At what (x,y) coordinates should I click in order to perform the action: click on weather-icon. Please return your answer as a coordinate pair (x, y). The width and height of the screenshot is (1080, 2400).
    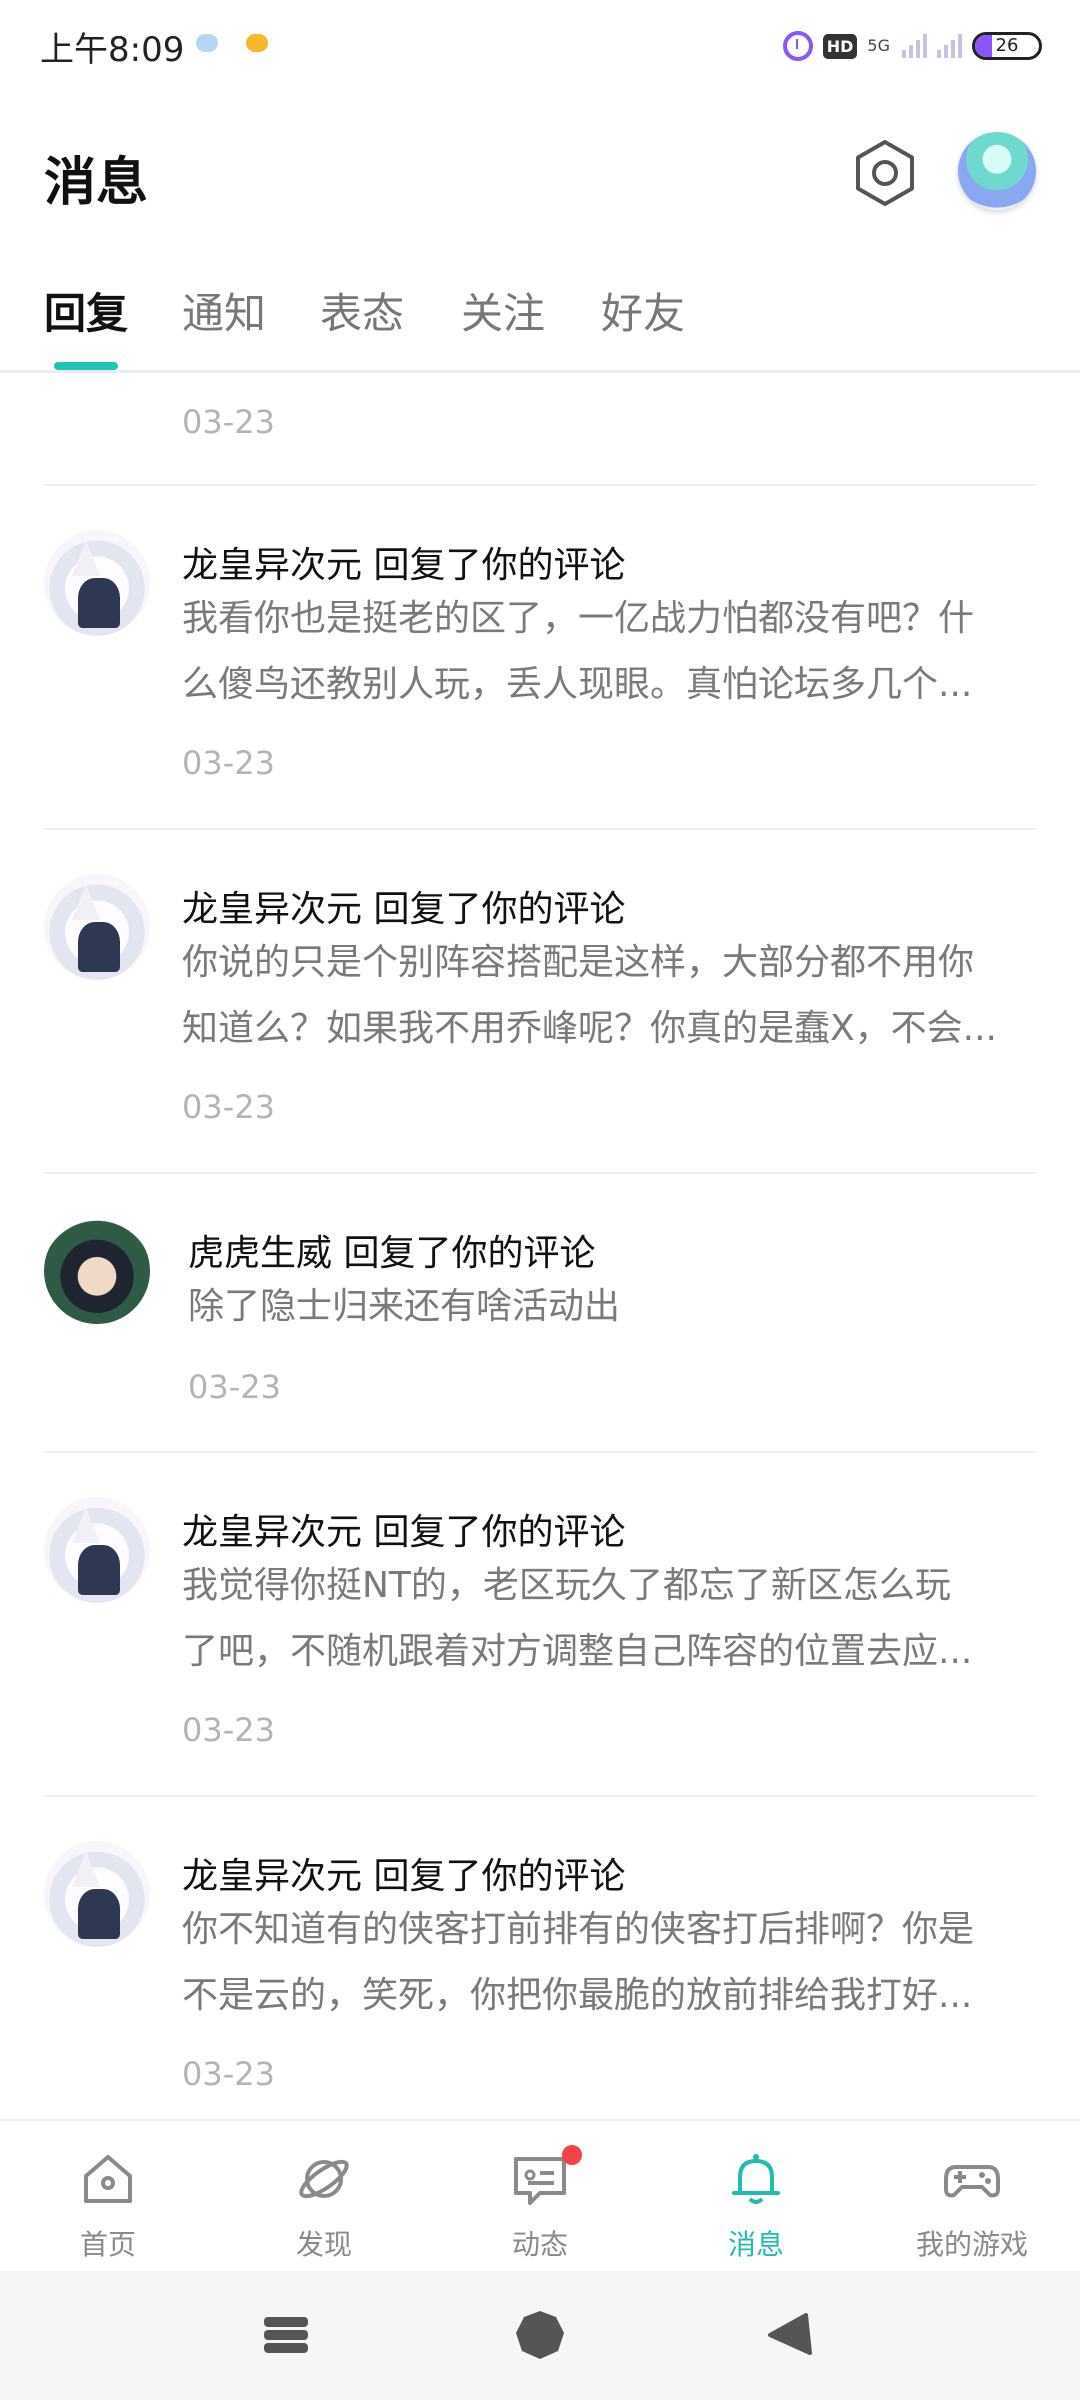
    Looking at the image, I should click on (207, 43).